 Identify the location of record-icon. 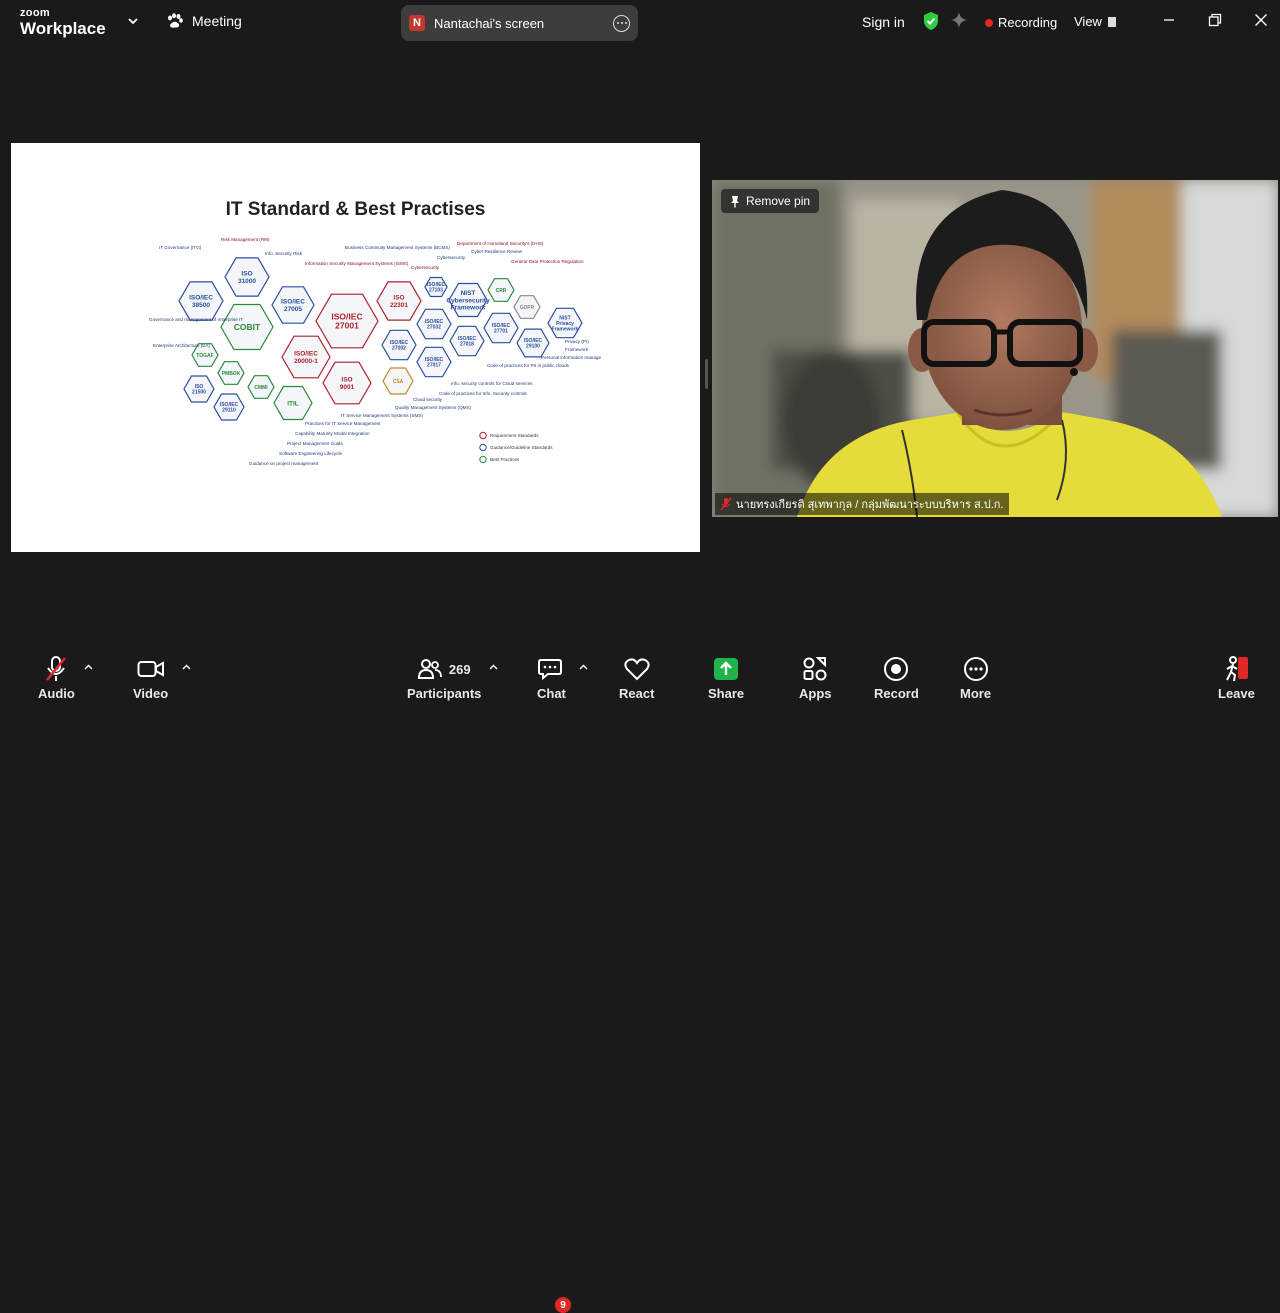
(896, 669).